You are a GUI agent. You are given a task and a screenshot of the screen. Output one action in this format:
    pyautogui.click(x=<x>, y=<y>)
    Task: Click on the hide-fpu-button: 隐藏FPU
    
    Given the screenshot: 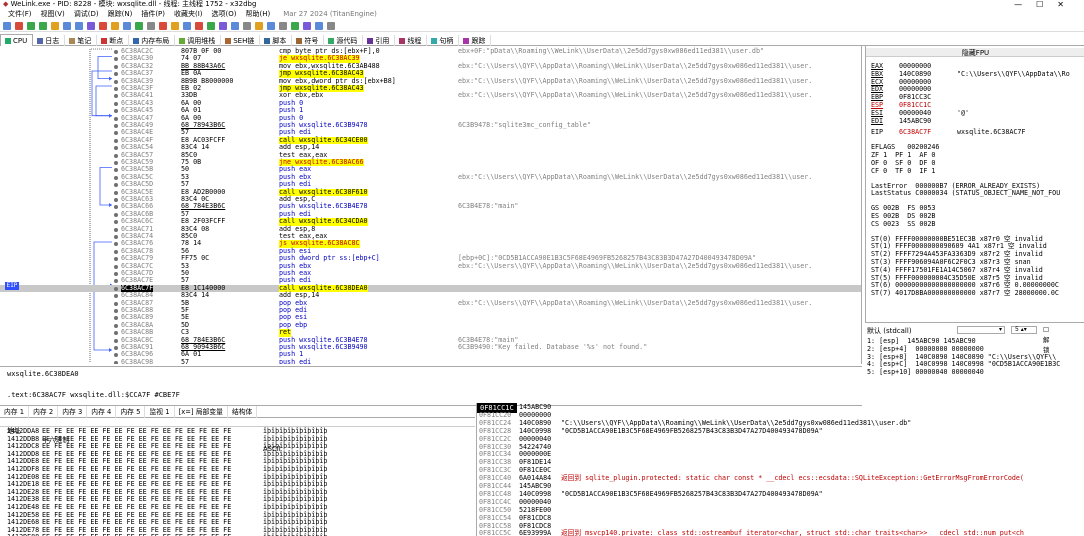 What is the action you would take?
    pyautogui.click(x=975, y=52)
    